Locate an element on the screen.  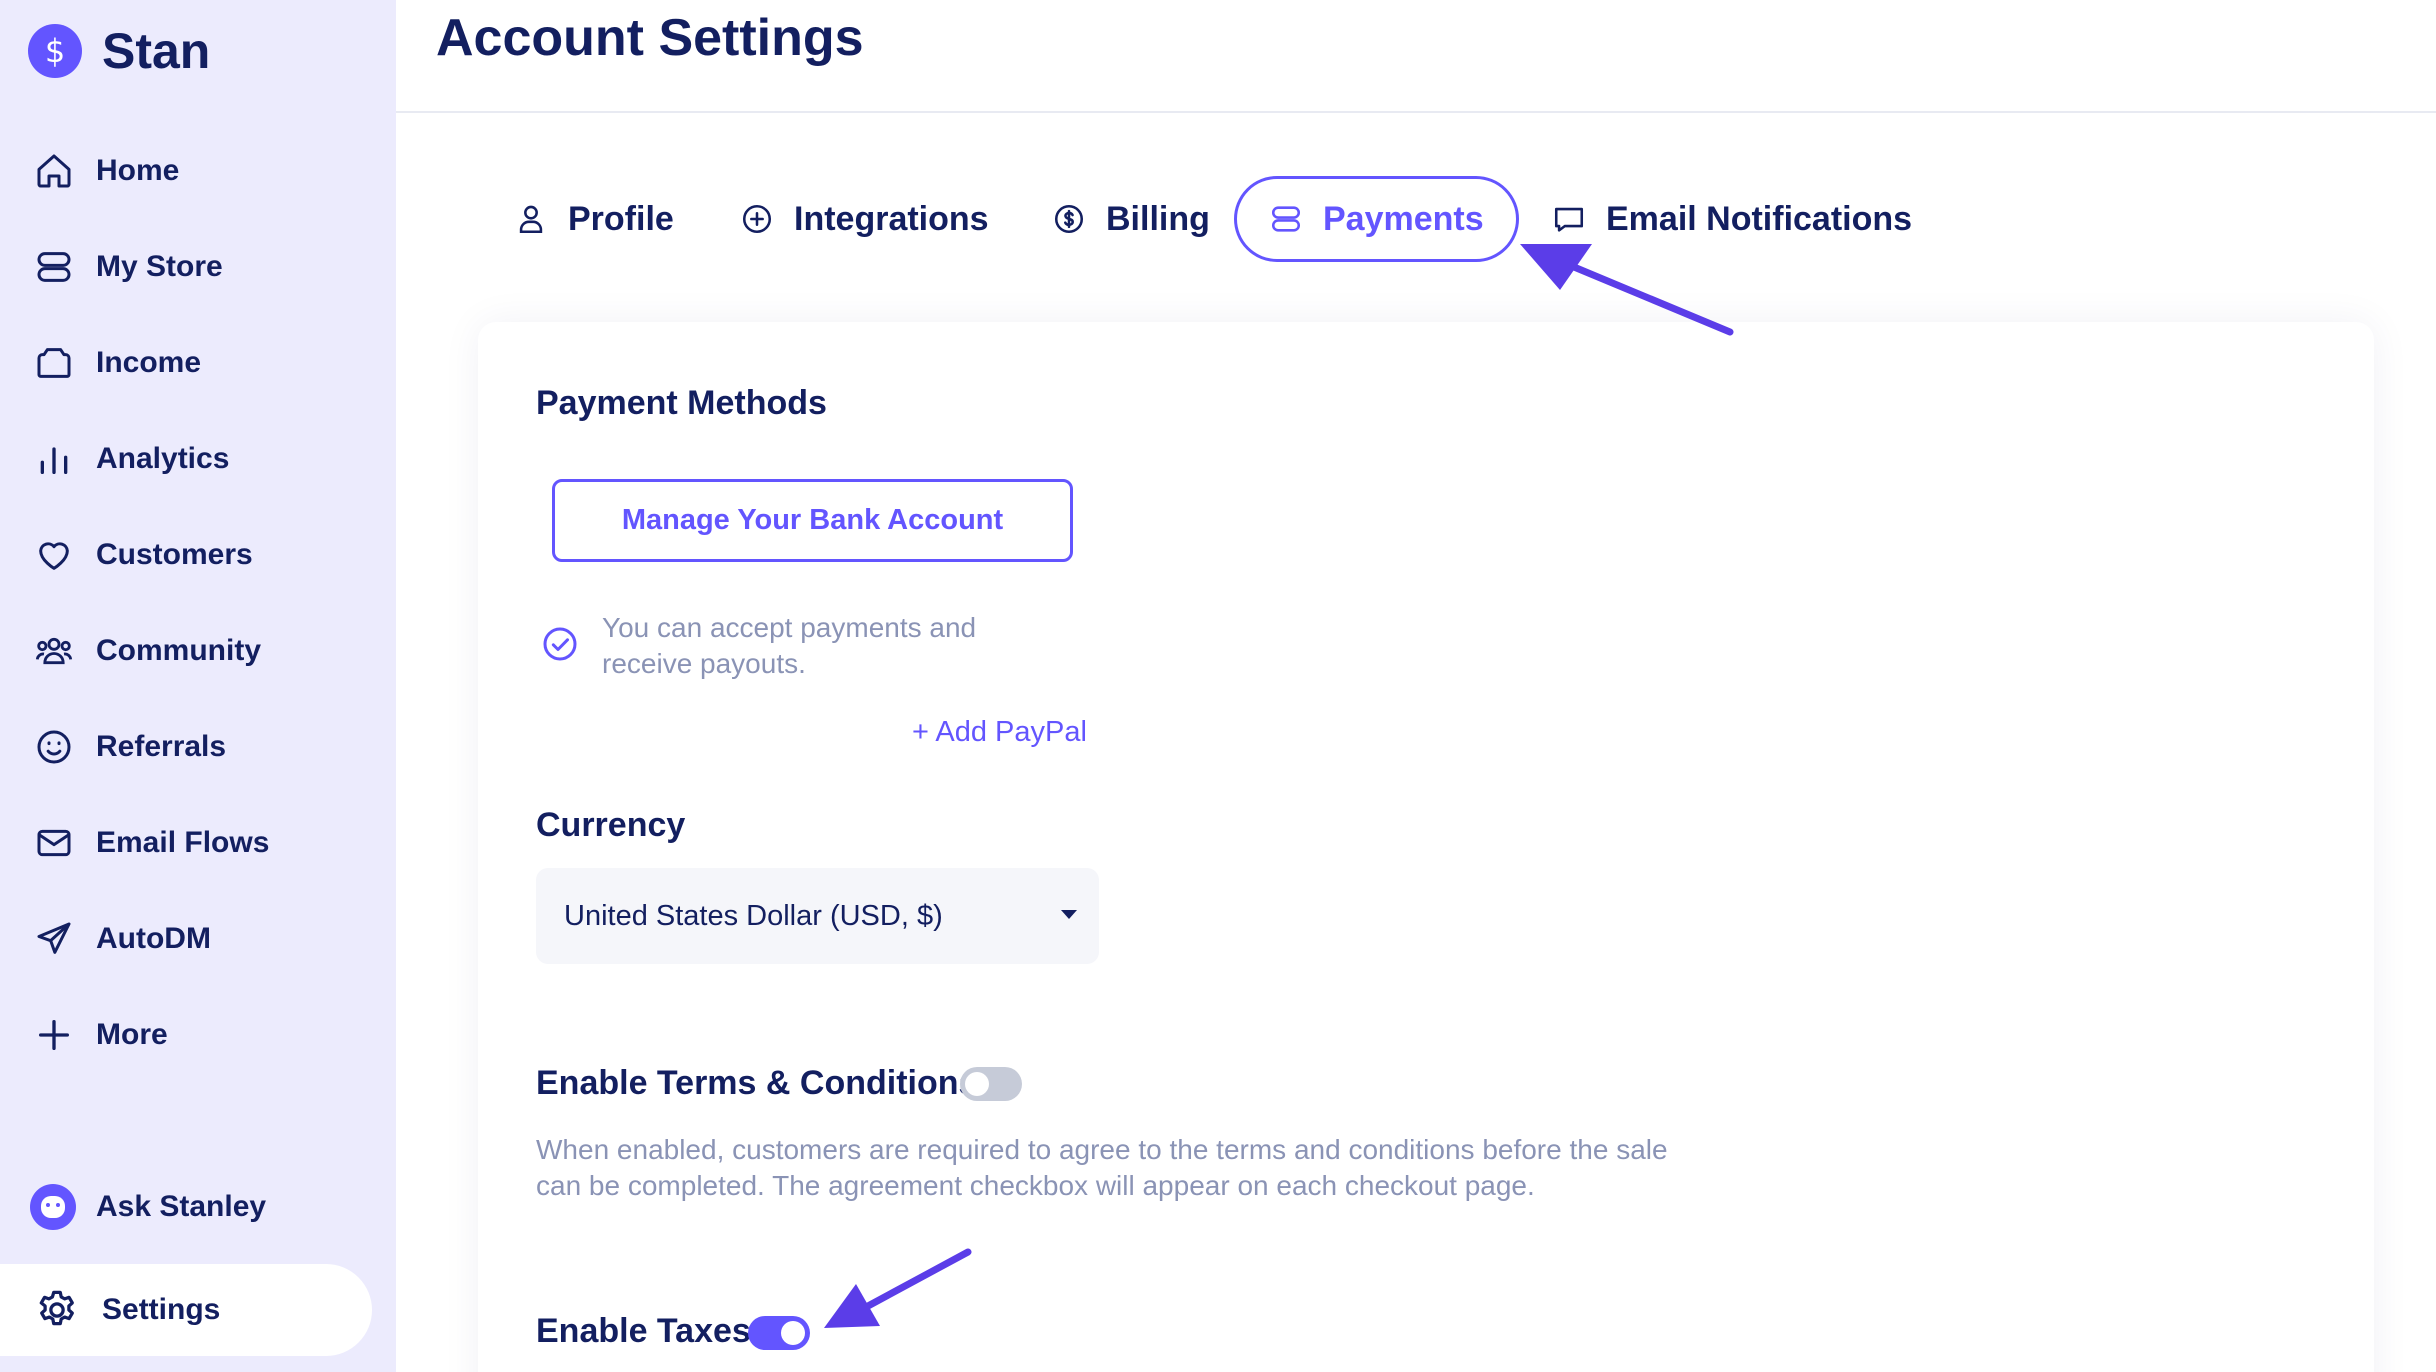
people-icon is located at coordinates (54, 651).